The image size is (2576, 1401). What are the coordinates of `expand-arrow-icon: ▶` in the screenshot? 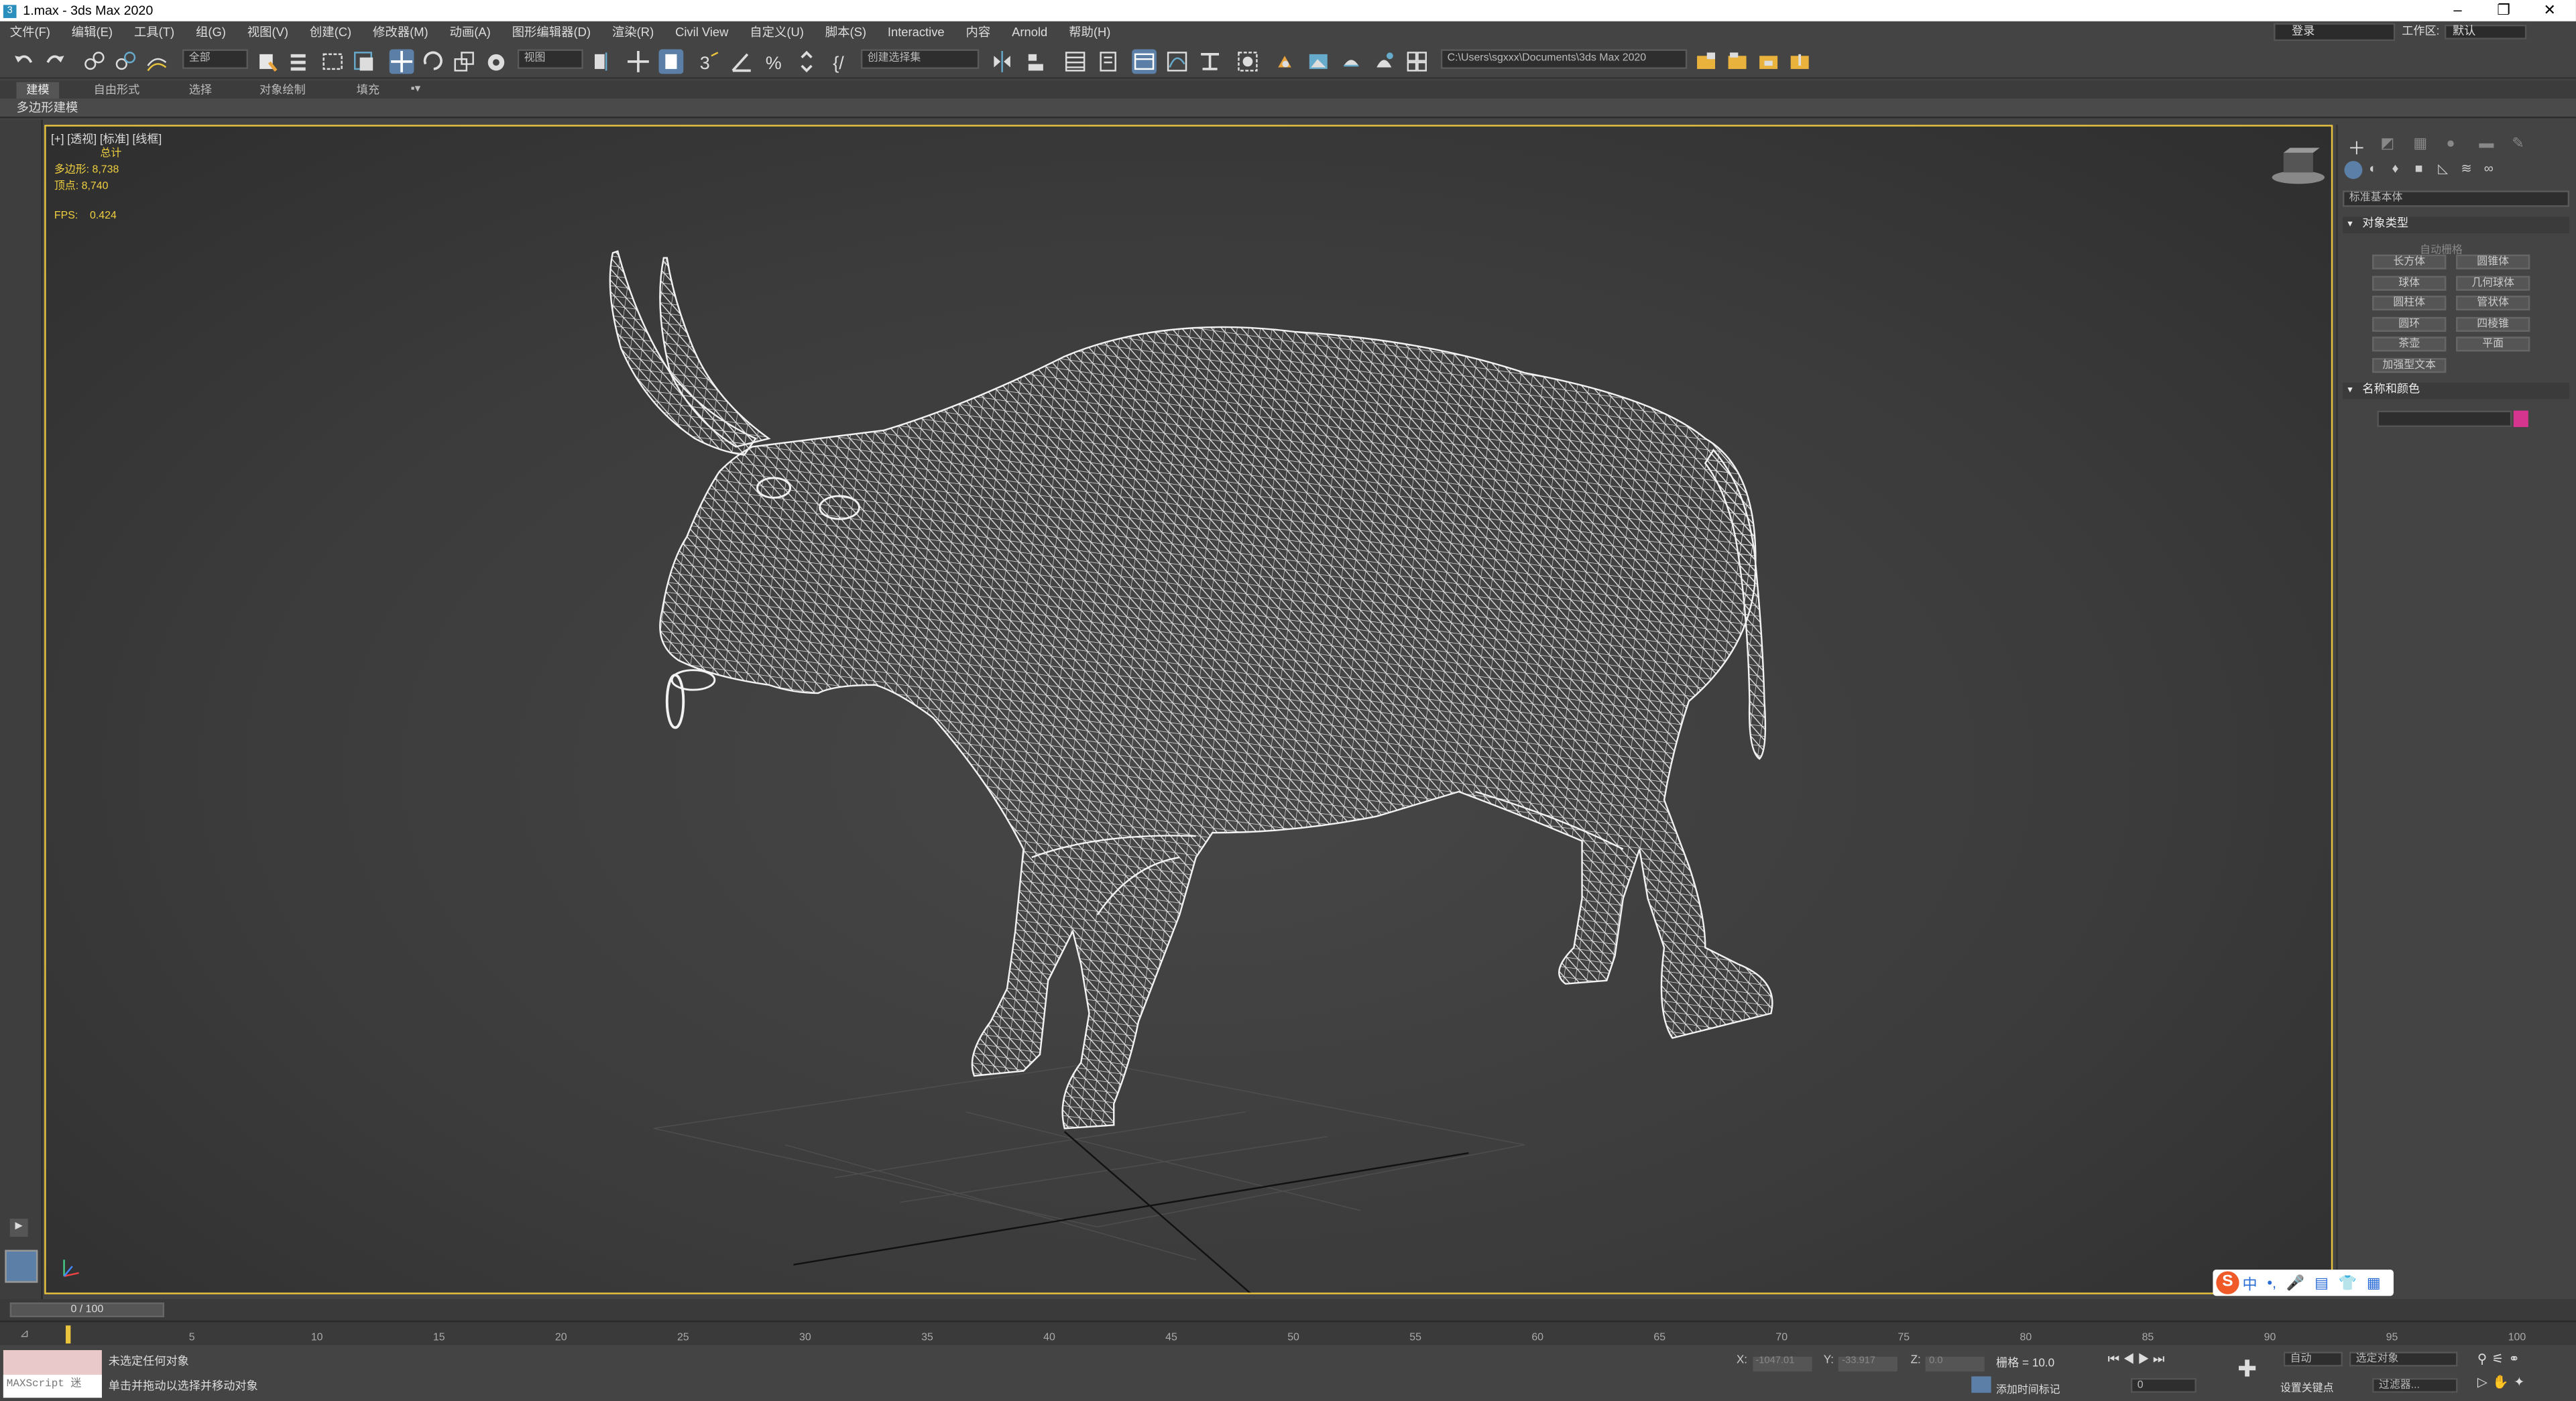 It's located at (18, 1228).